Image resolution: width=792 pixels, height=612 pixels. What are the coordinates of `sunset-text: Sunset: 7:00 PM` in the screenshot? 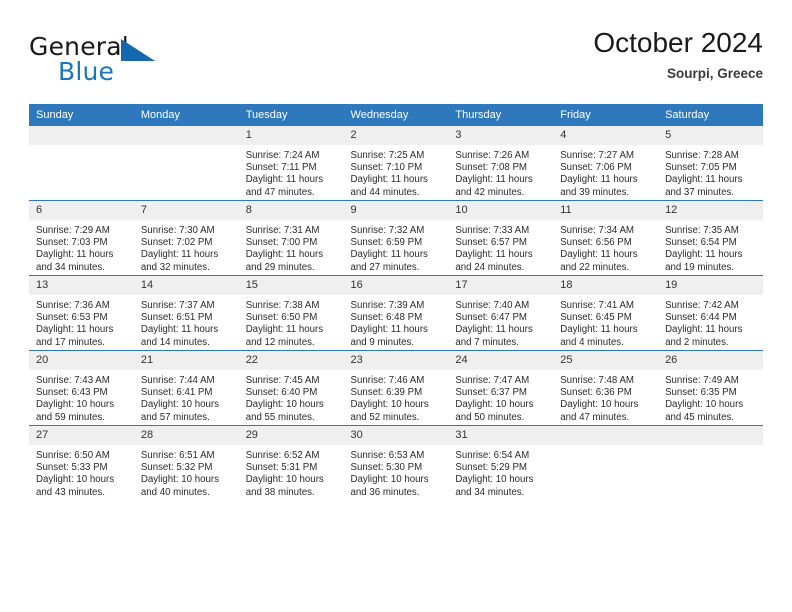 It's located at (281, 243).